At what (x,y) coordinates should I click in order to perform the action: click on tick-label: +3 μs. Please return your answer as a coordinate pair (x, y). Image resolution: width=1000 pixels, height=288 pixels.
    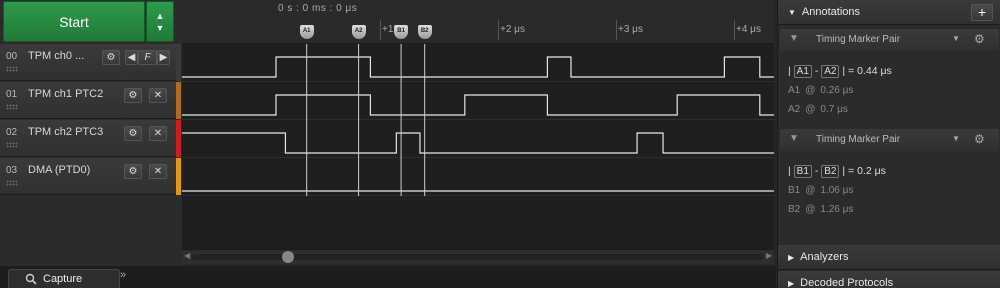
    Looking at the image, I should click on (630, 29).